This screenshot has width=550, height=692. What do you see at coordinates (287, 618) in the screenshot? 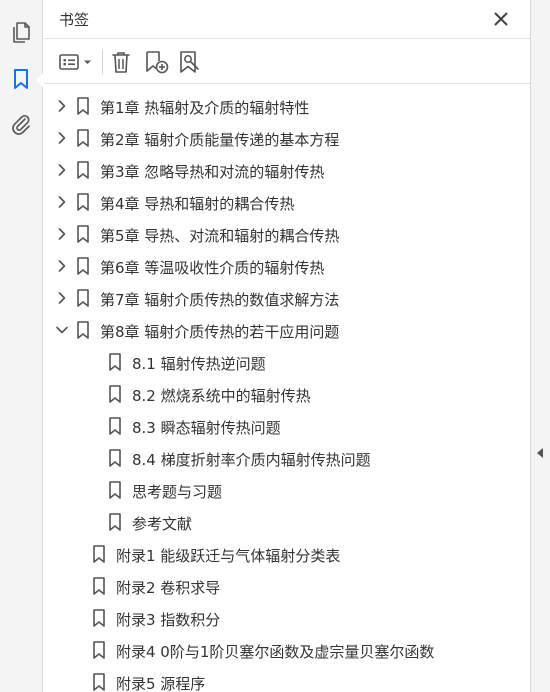
I see `bookmark-item: 附录3 指数积分` at bounding box center [287, 618].